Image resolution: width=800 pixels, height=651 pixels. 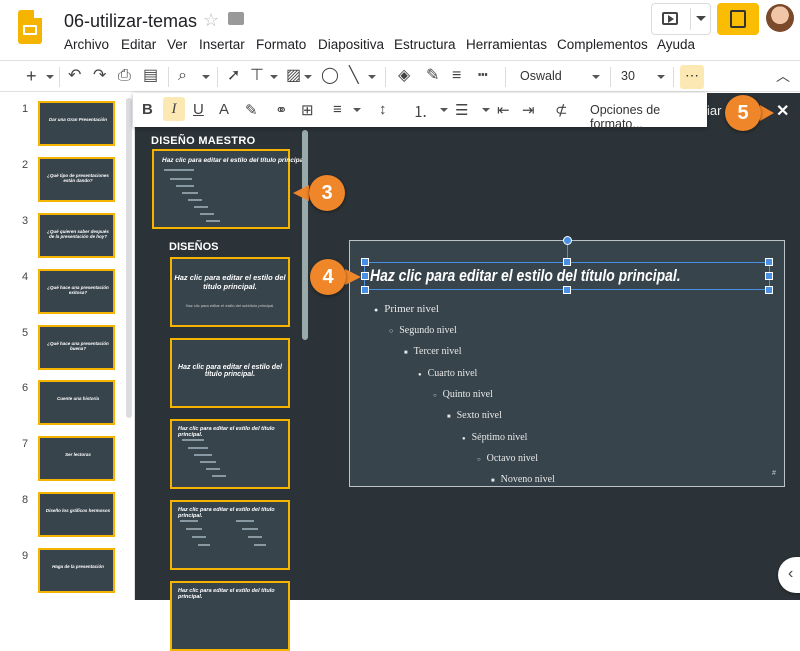 I want to click on slide-number-placeholder: #, so click(x=774, y=473).